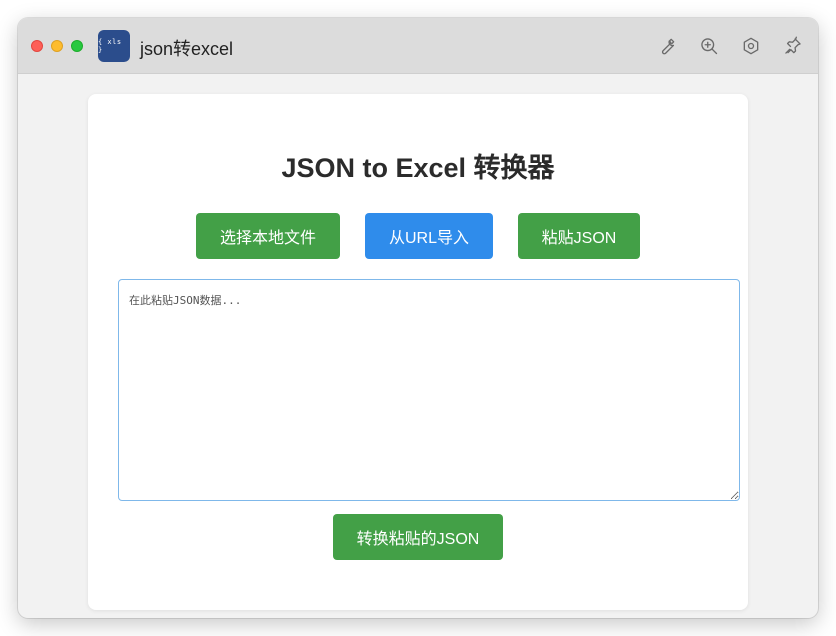  What do you see at coordinates (793, 46) in the screenshot?
I see `pin-icon` at bounding box center [793, 46].